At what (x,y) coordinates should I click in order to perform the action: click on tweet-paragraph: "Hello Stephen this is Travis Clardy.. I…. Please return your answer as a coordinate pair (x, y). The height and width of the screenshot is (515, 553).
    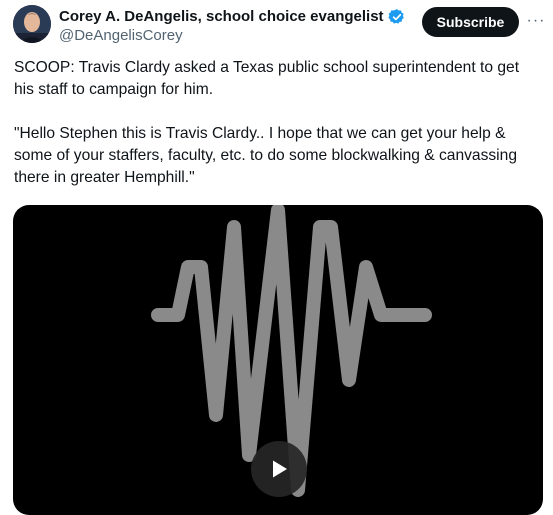
    Looking at the image, I should click on (265, 155).